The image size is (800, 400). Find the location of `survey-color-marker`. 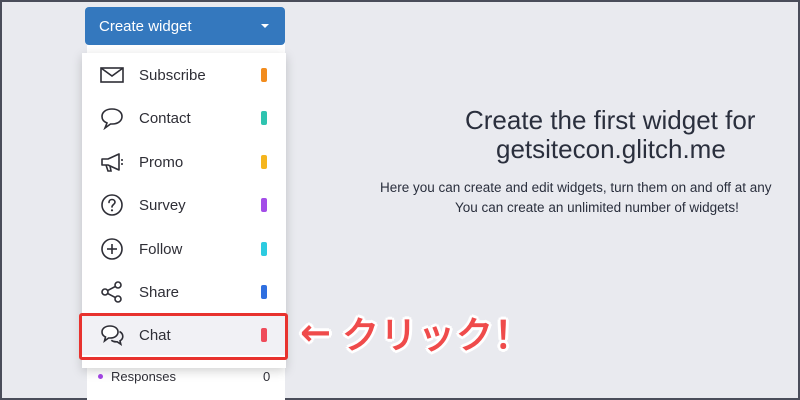

survey-color-marker is located at coordinates (264, 205).